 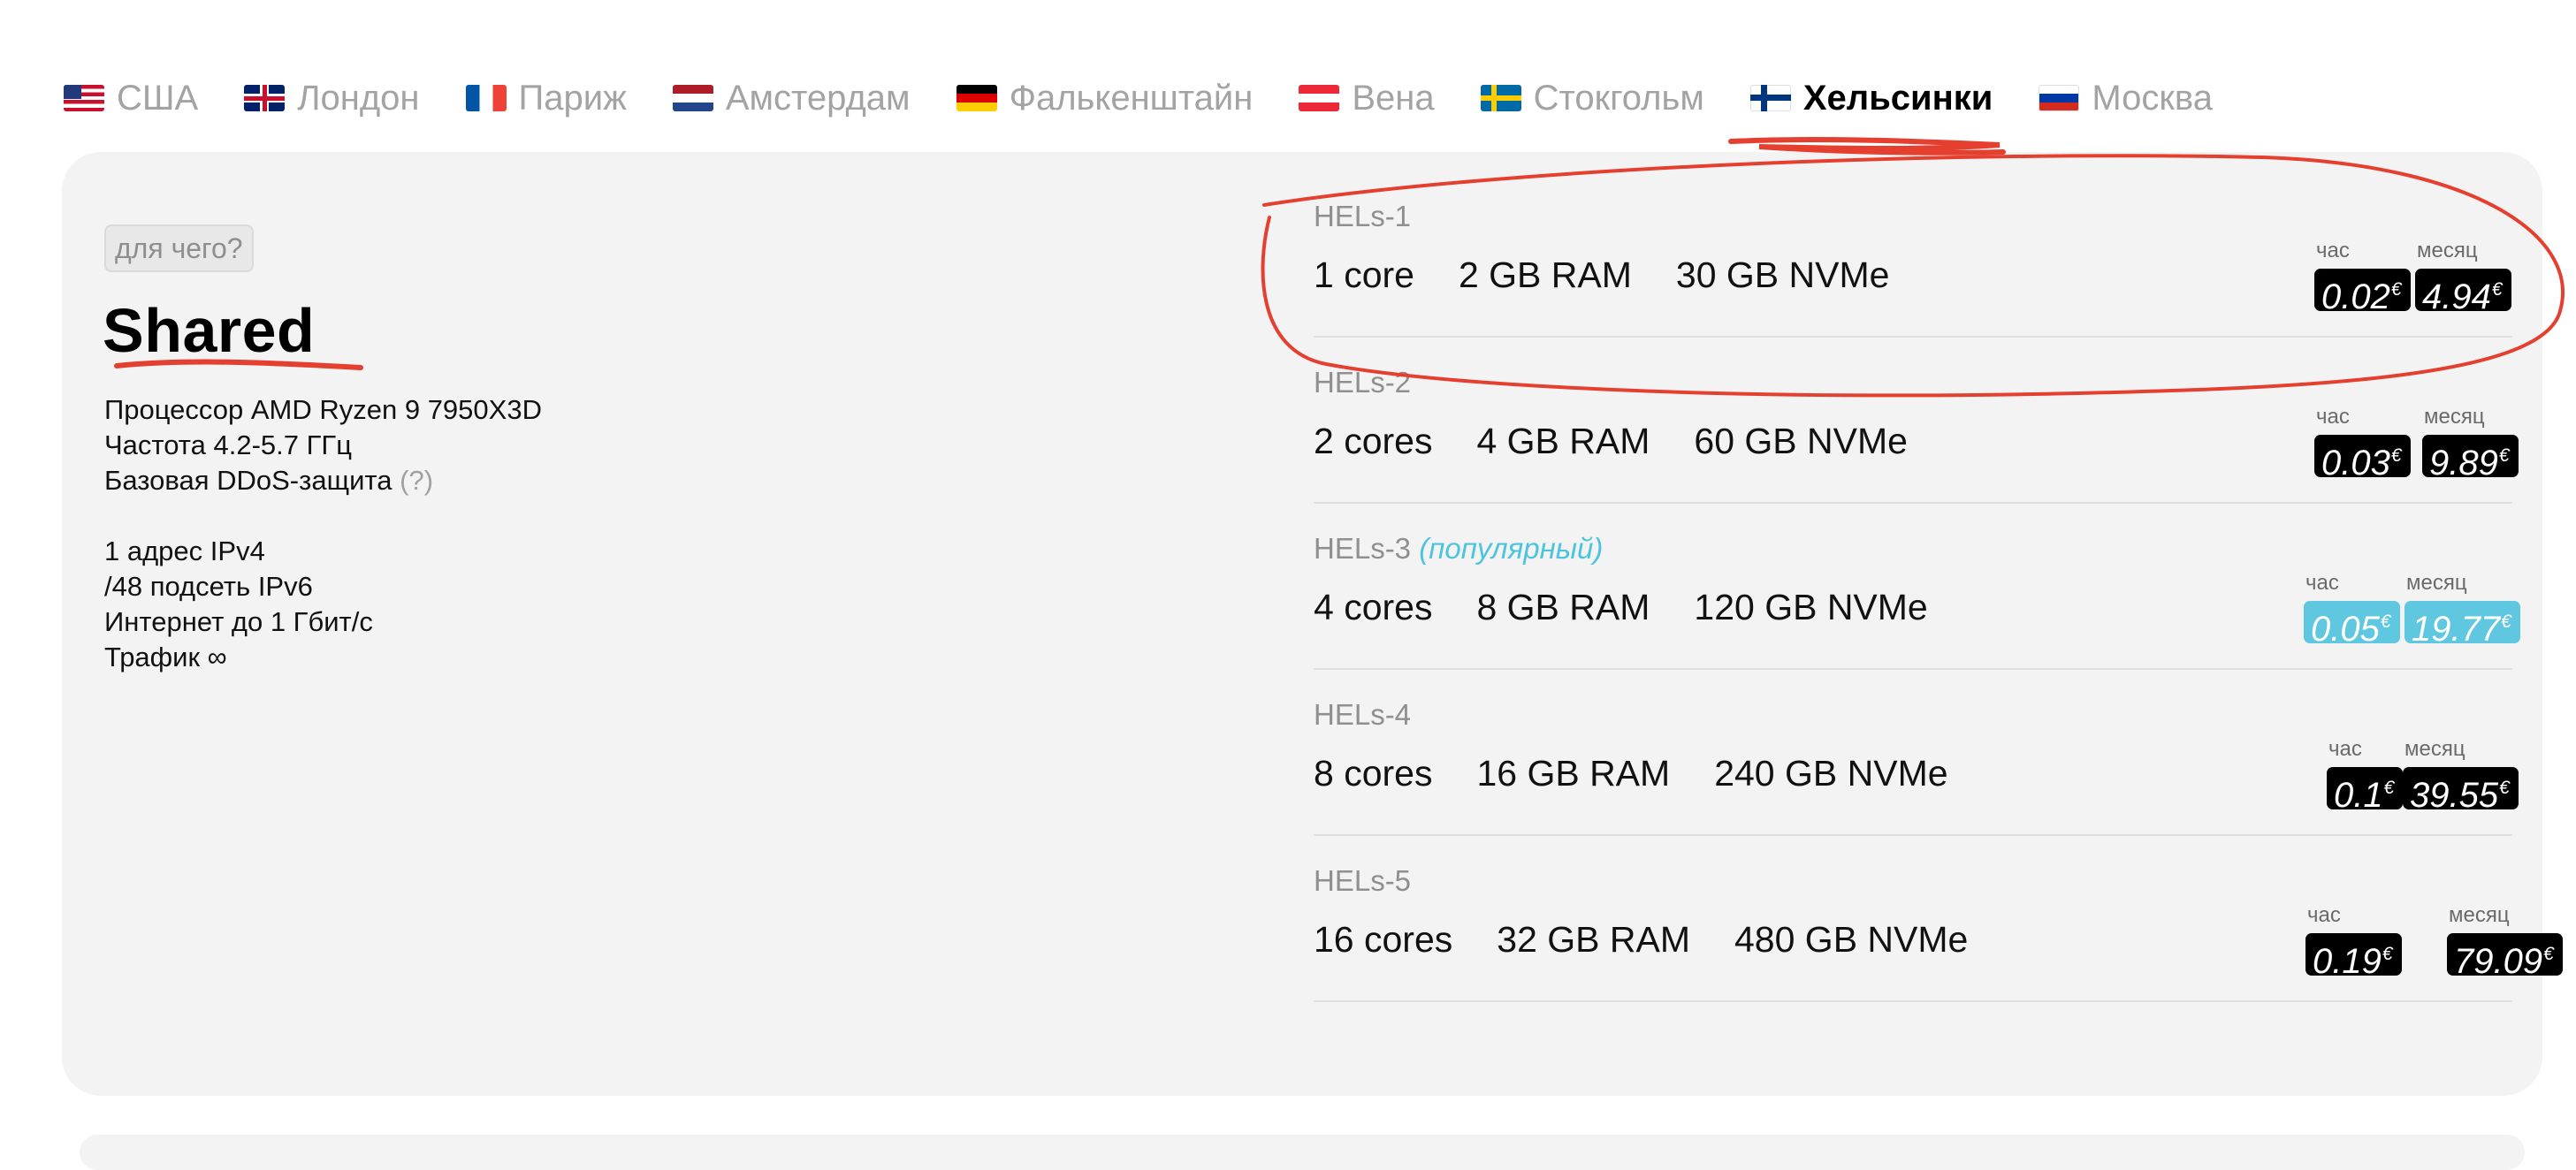 I want to click on month-price-column: месяц 79.09€, so click(x=2505, y=942).